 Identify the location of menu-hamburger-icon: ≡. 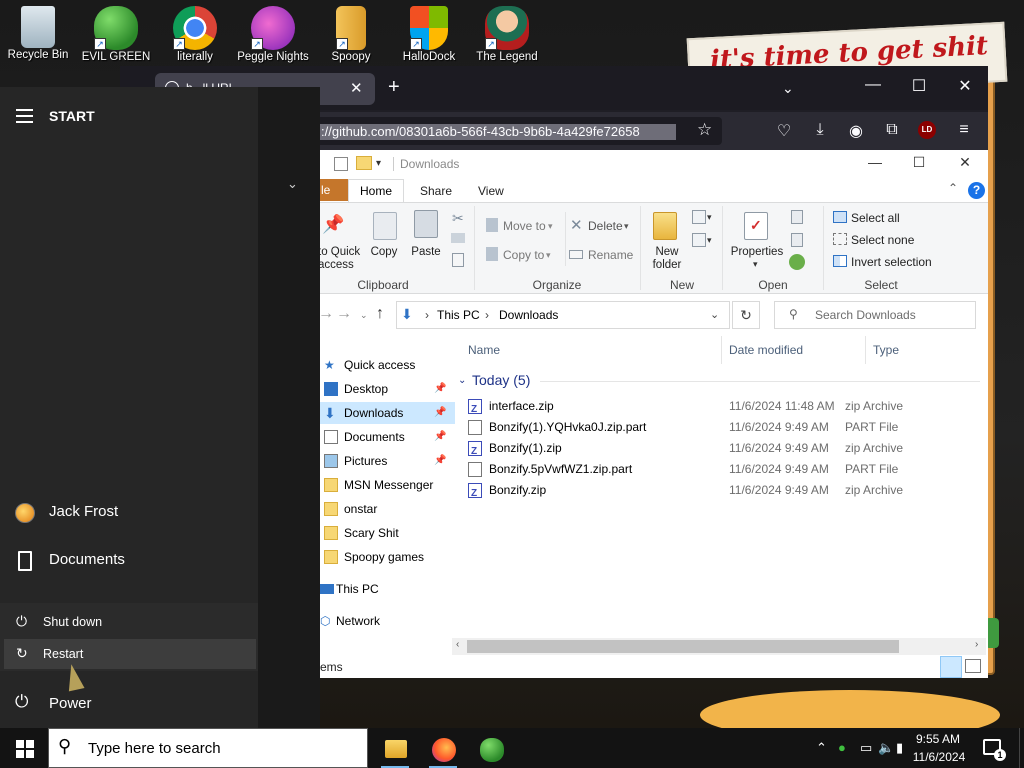
(964, 130).